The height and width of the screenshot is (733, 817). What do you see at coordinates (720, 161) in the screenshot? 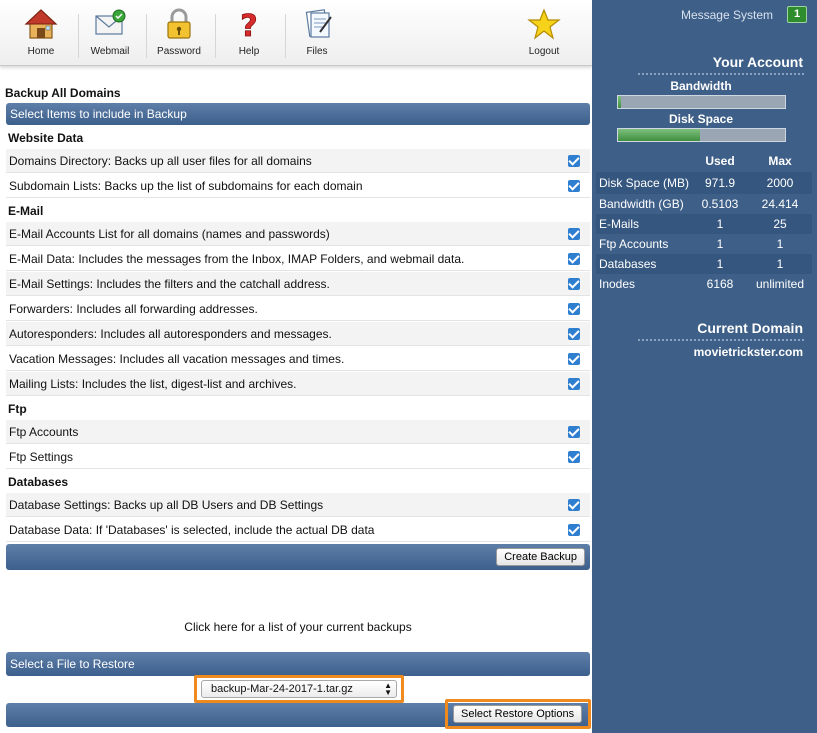
I see `used-column-header: Used` at bounding box center [720, 161].